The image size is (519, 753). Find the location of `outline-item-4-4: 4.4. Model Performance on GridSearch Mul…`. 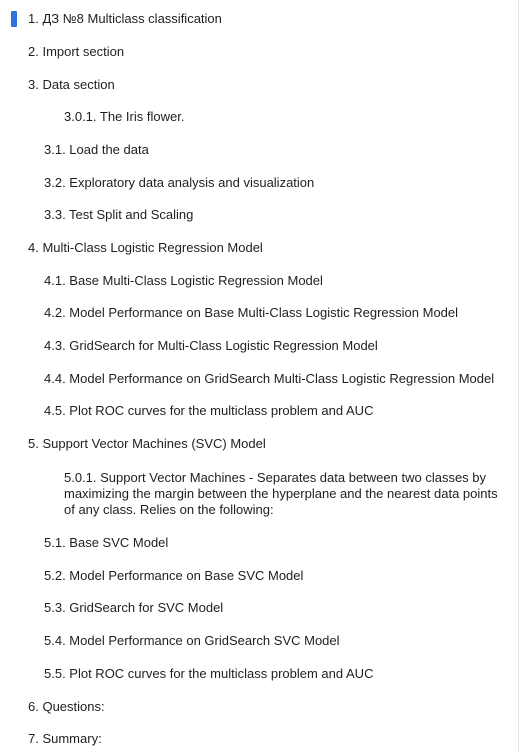

outline-item-4-4: 4.4. Model Performance on GridSearch Mul… is located at coordinates (269, 379).